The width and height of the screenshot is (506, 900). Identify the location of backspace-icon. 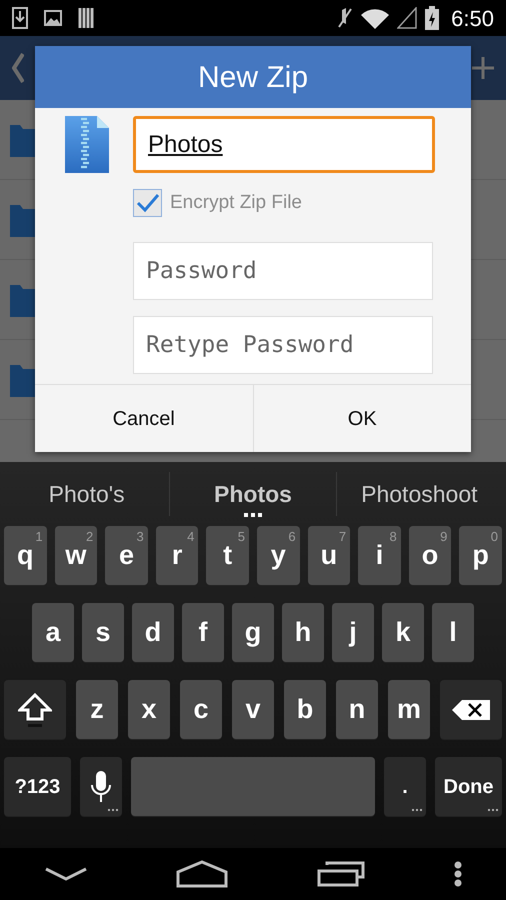
(471, 710).